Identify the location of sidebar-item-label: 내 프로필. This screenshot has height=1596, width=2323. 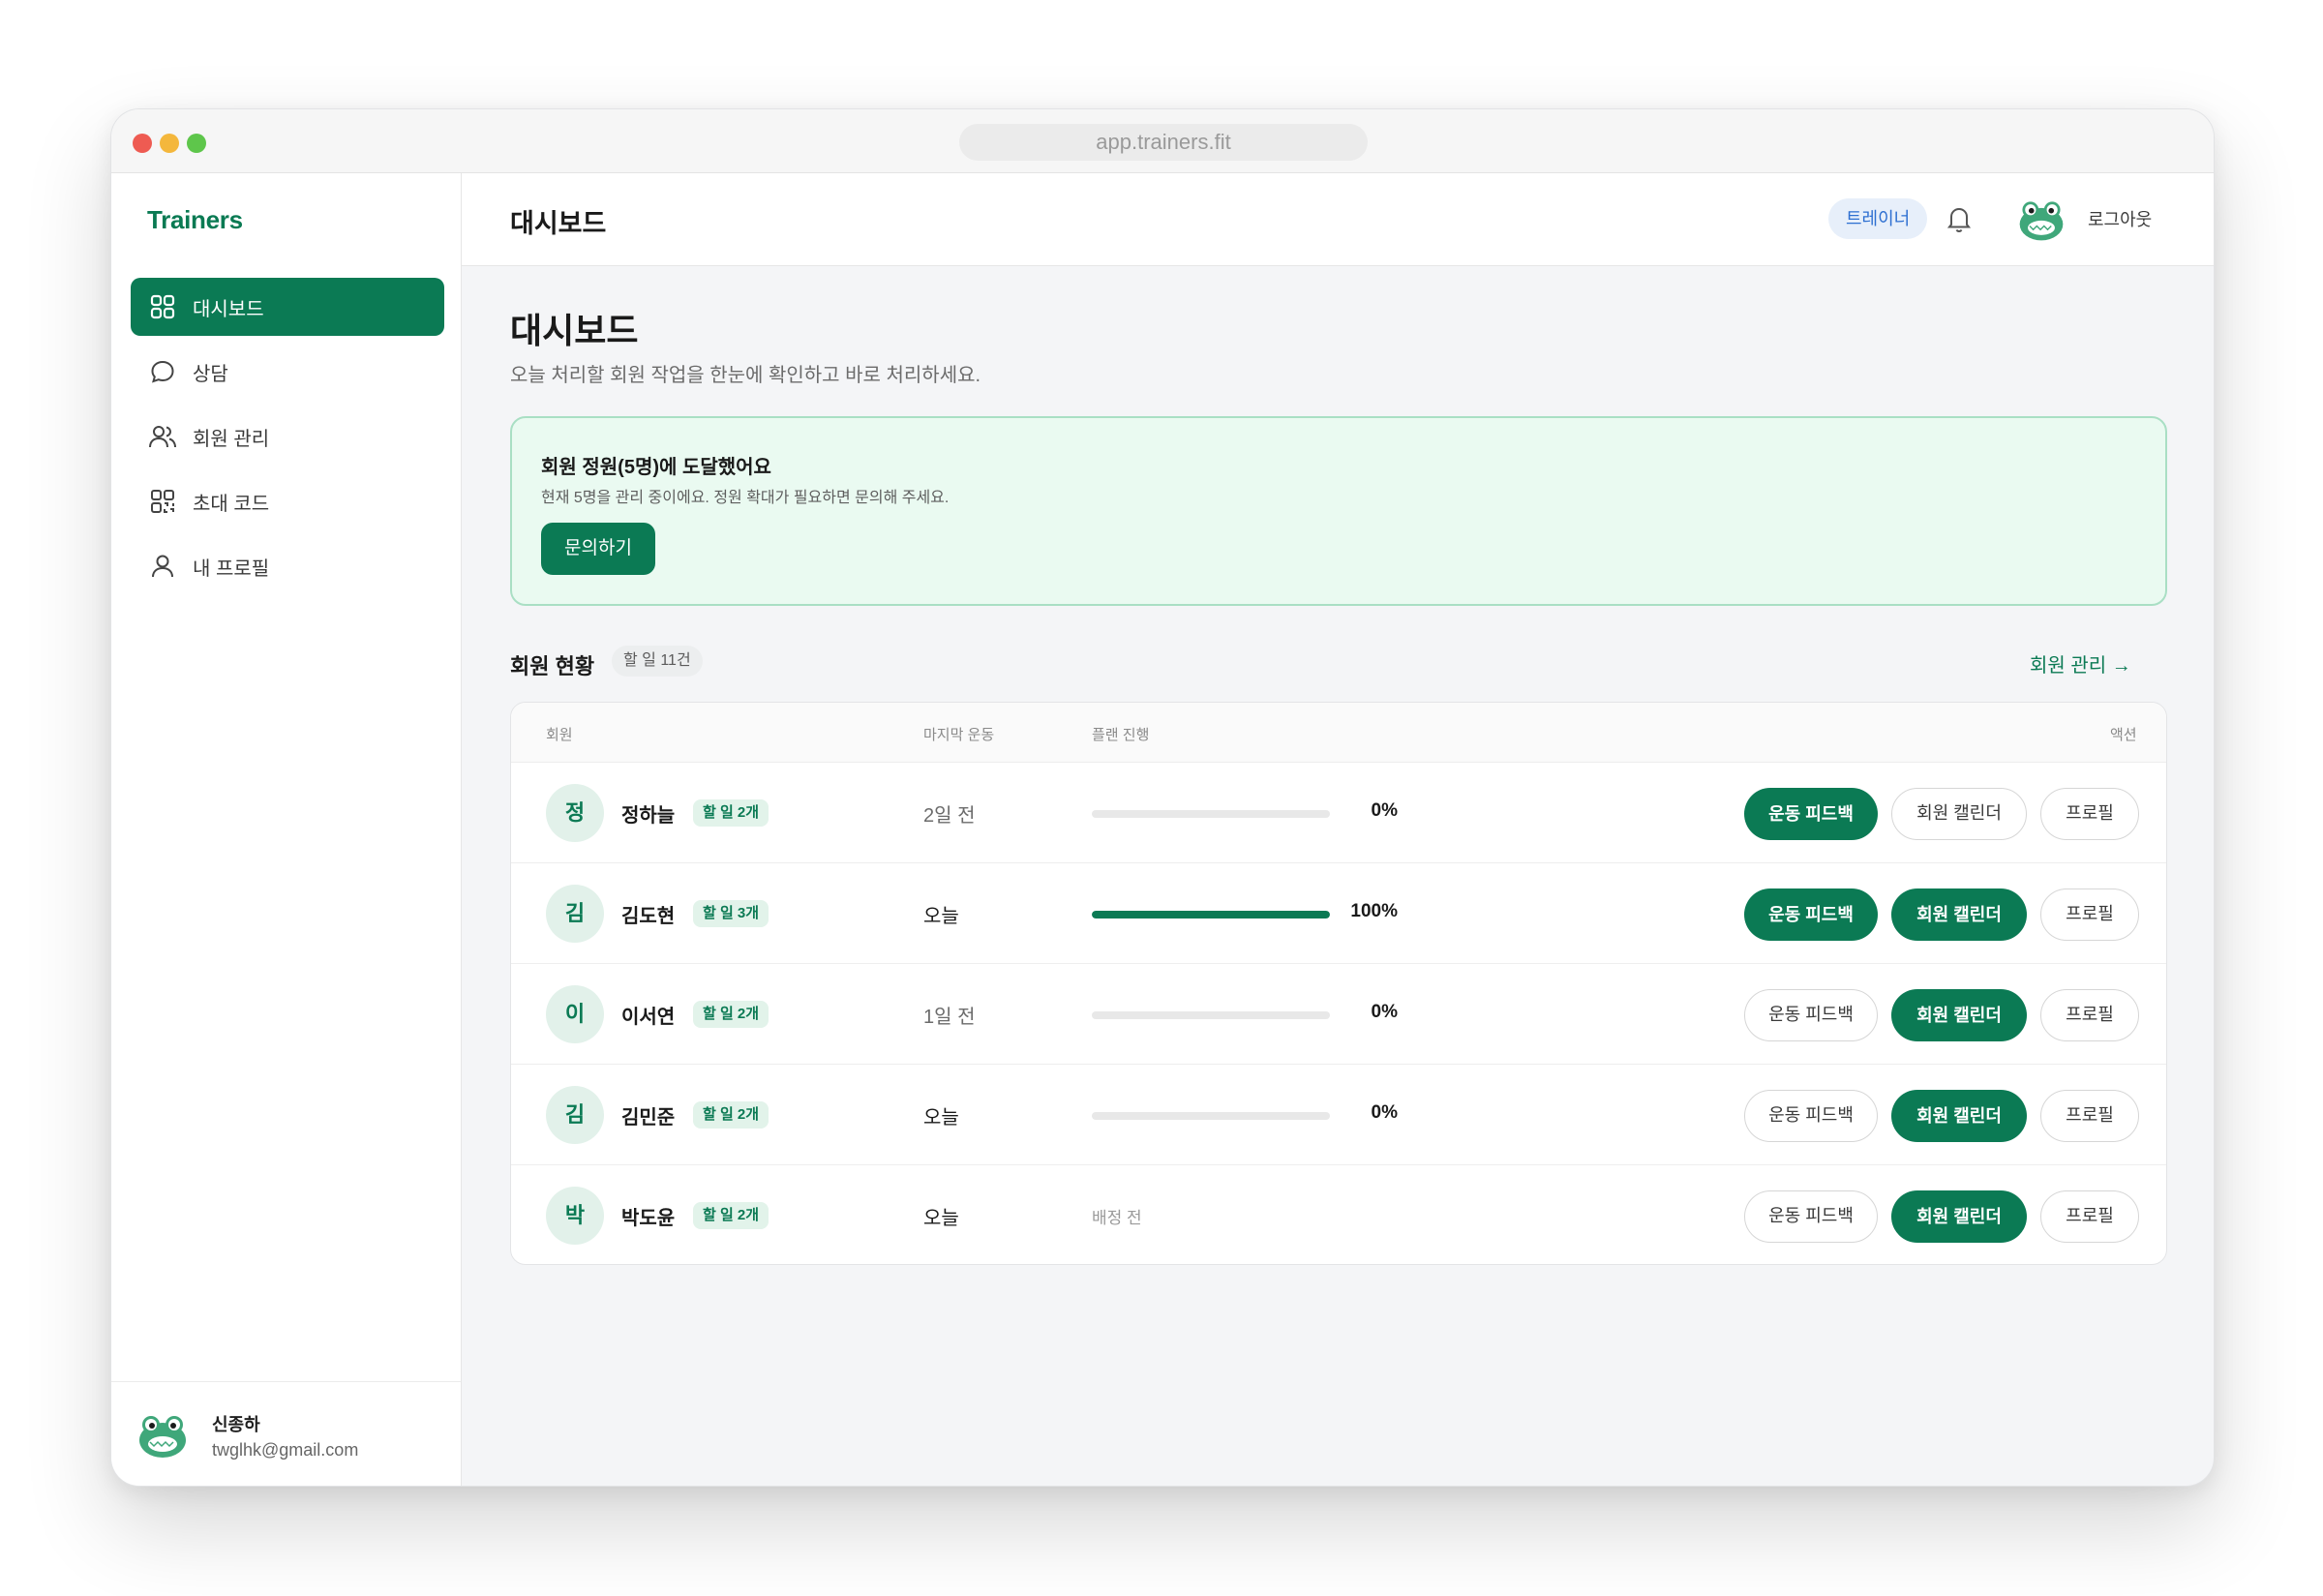
(231, 568).